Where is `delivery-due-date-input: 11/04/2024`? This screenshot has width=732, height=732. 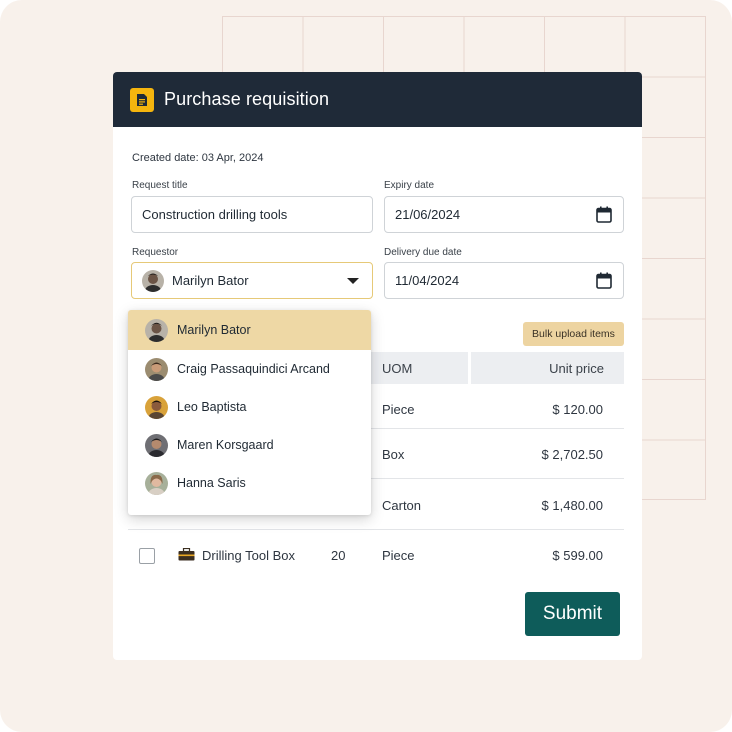 delivery-due-date-input: 11/04/2024 is located at coordinates (504, 280).